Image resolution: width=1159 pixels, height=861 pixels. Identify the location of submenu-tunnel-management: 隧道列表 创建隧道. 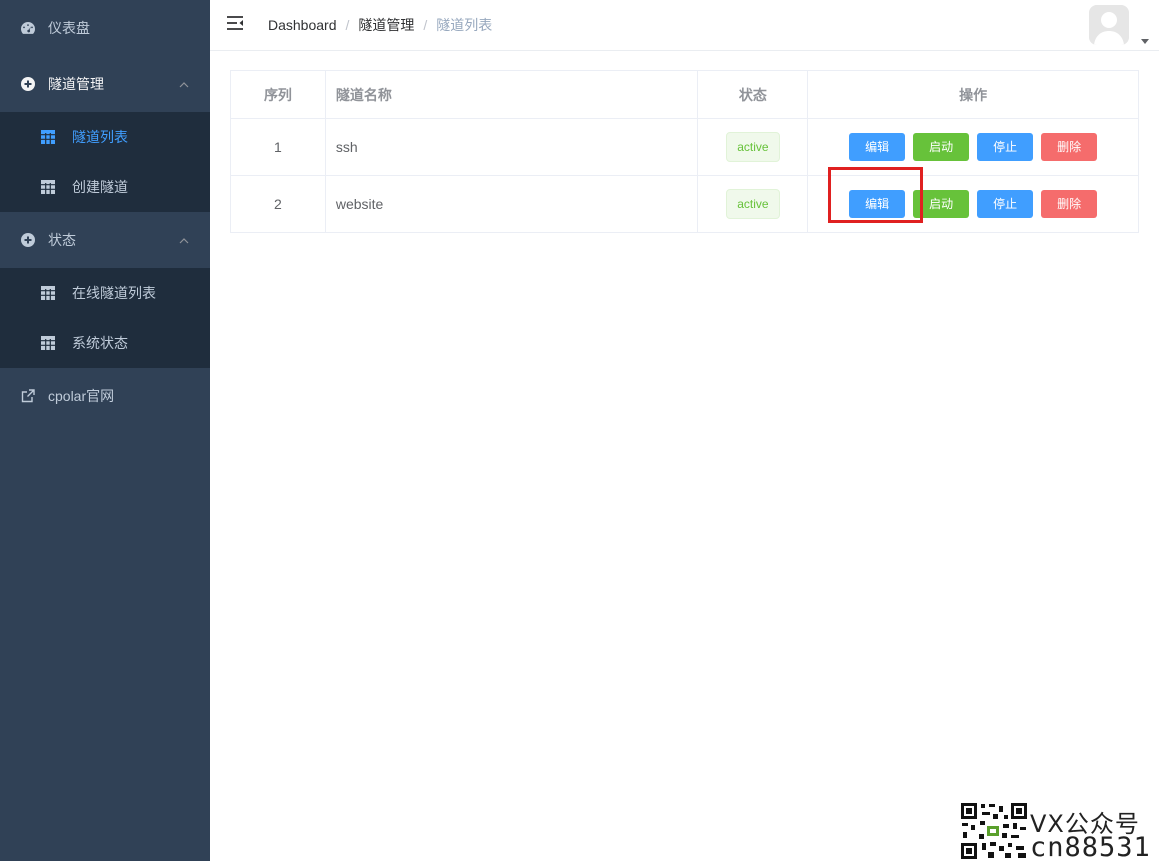
(105, 162).